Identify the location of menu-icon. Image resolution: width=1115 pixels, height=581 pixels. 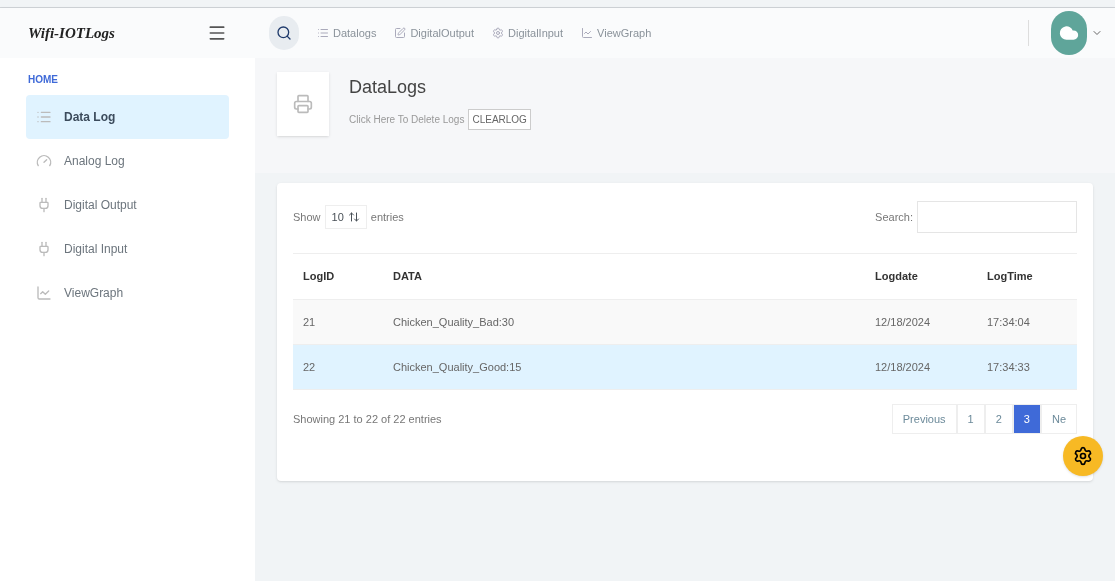
(217, 33).